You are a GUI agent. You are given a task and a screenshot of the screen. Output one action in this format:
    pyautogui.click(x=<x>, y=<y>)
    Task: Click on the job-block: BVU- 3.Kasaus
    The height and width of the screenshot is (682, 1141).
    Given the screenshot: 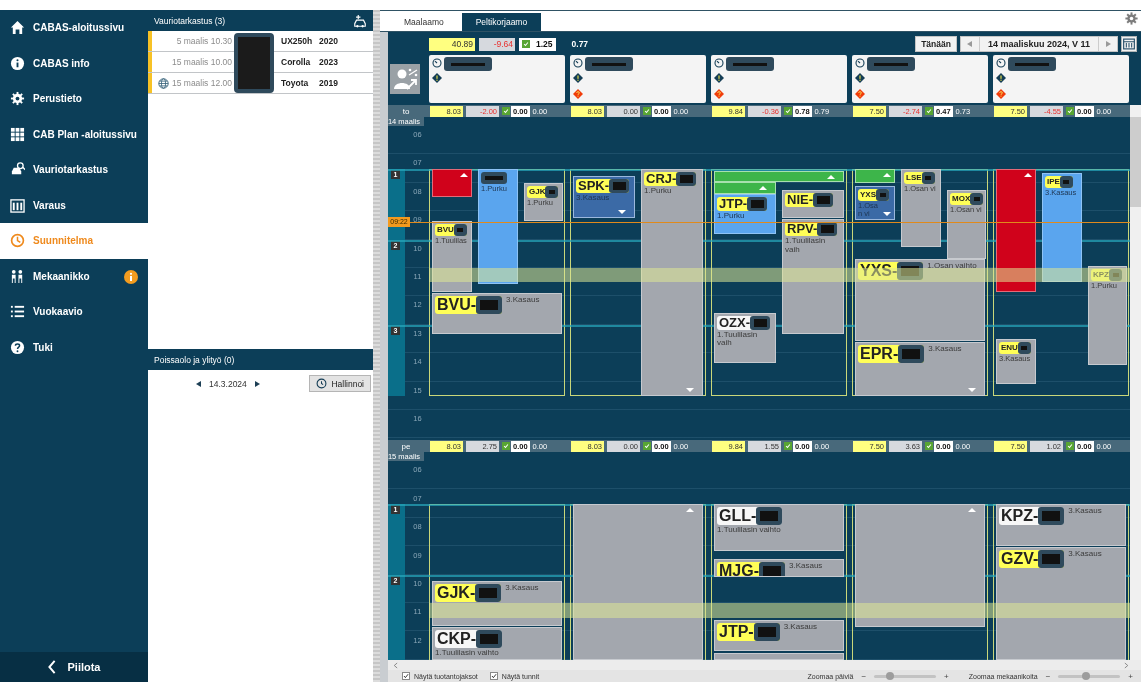 What is the action you would take?
    pyautogui.click(x=497, y=313)
    